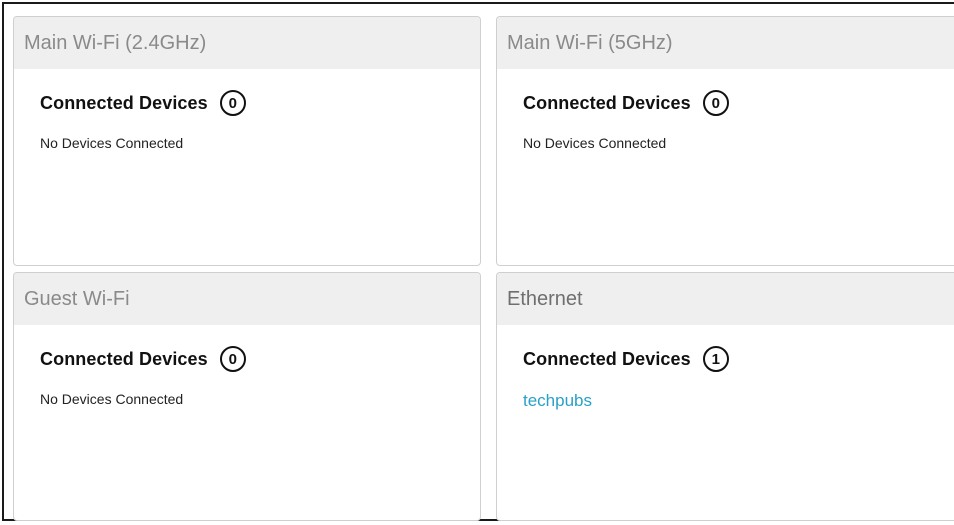 The image size is (954, 525). Describe the element at coordinates (247, 299) in the screenshot. I see `panel-title: Guest Wi-Fi` at that location.